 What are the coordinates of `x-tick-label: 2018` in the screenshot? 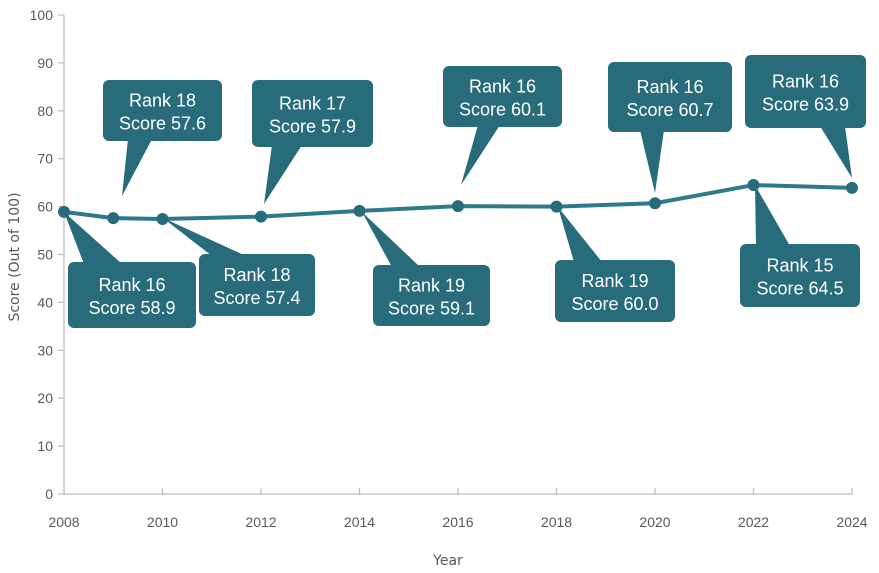 It's located at (556, 522).